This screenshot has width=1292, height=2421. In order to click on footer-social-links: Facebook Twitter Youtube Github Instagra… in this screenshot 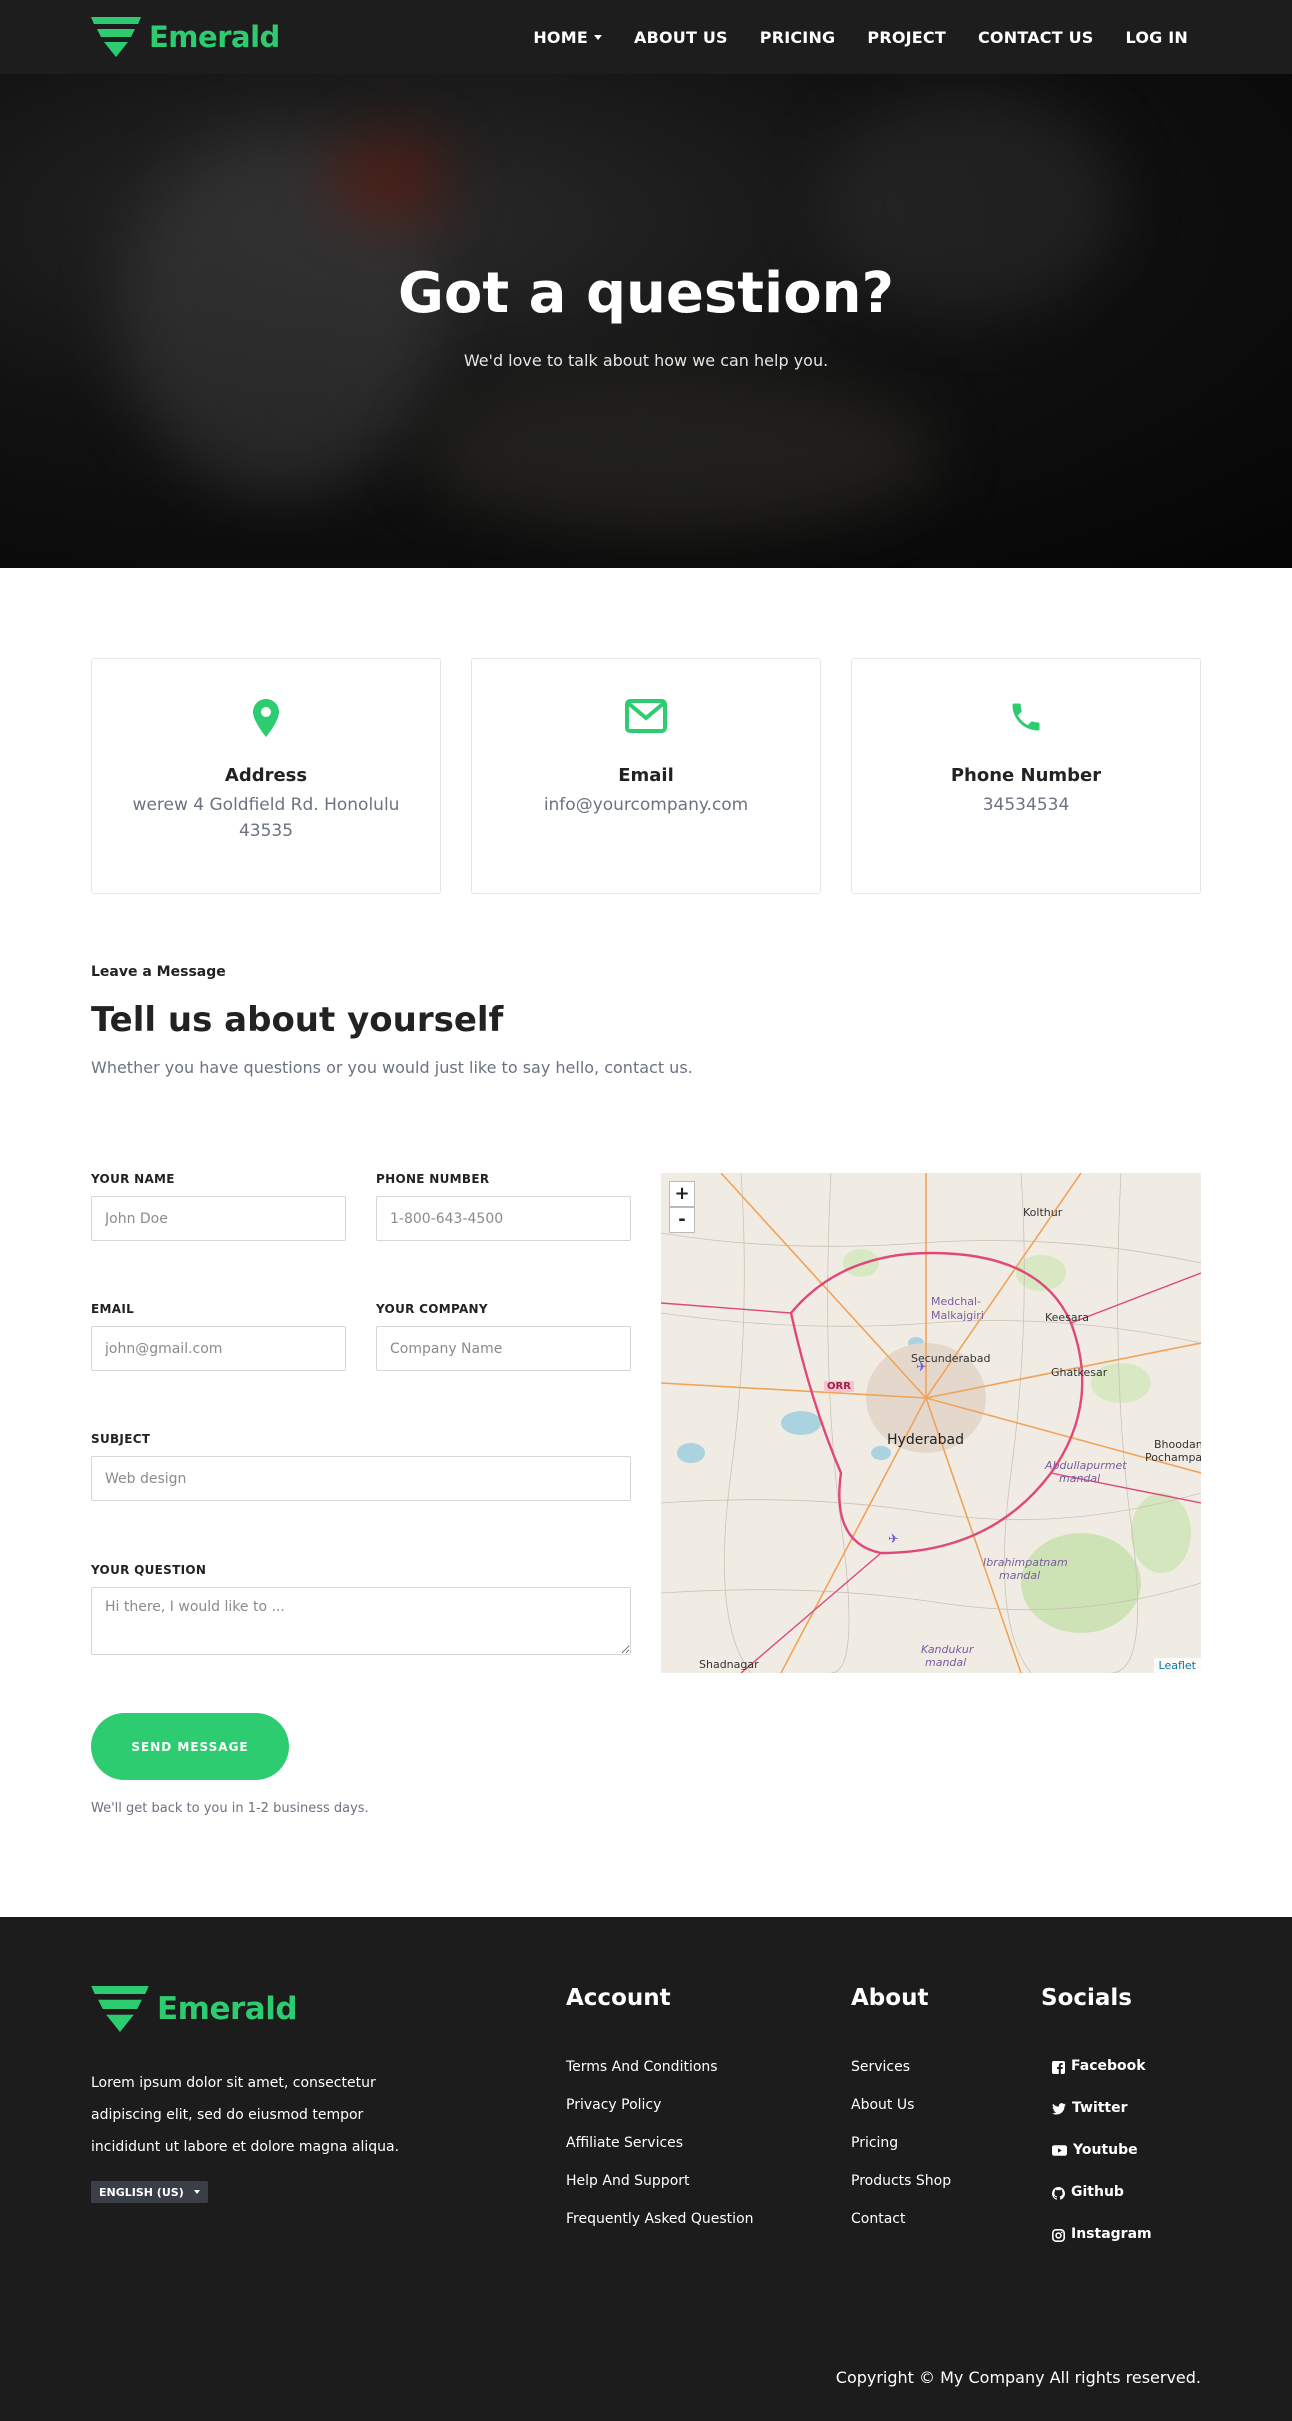, I will do `click(1102, 2163)`.